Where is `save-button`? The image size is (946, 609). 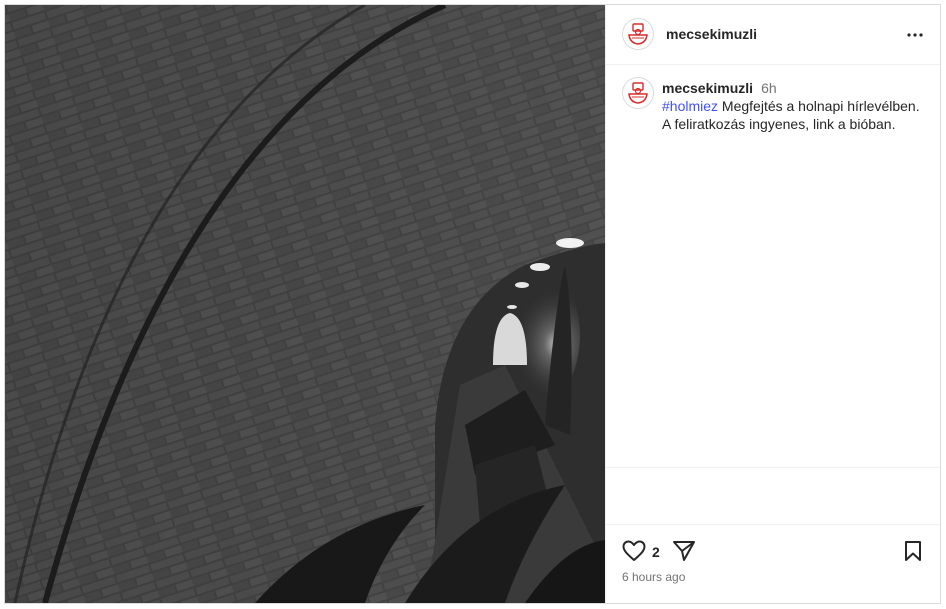
save-button is located at coordinates (913, 551).